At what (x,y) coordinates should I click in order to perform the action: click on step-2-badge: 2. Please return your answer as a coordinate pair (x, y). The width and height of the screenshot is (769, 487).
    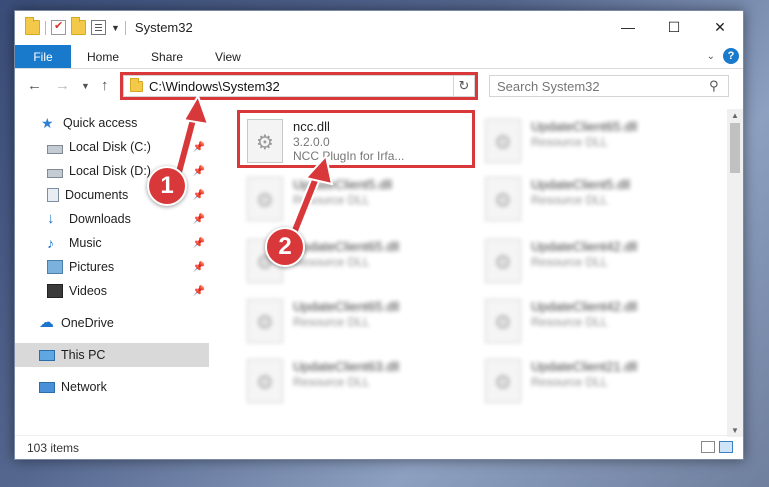
    Looking at the image, I should click on (285, 247).